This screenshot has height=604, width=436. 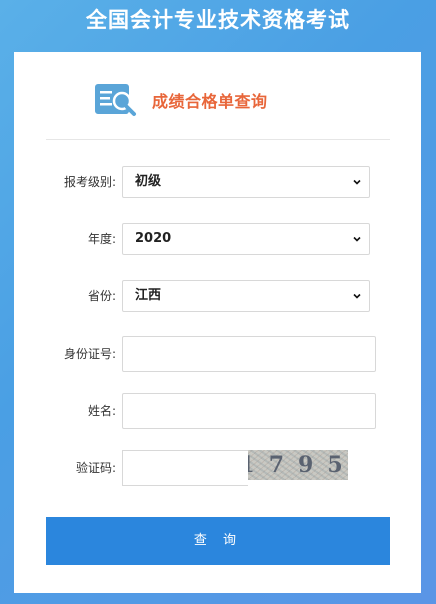 I want to click on id-number-row: 身份证号:, so click(x=217, y=354).